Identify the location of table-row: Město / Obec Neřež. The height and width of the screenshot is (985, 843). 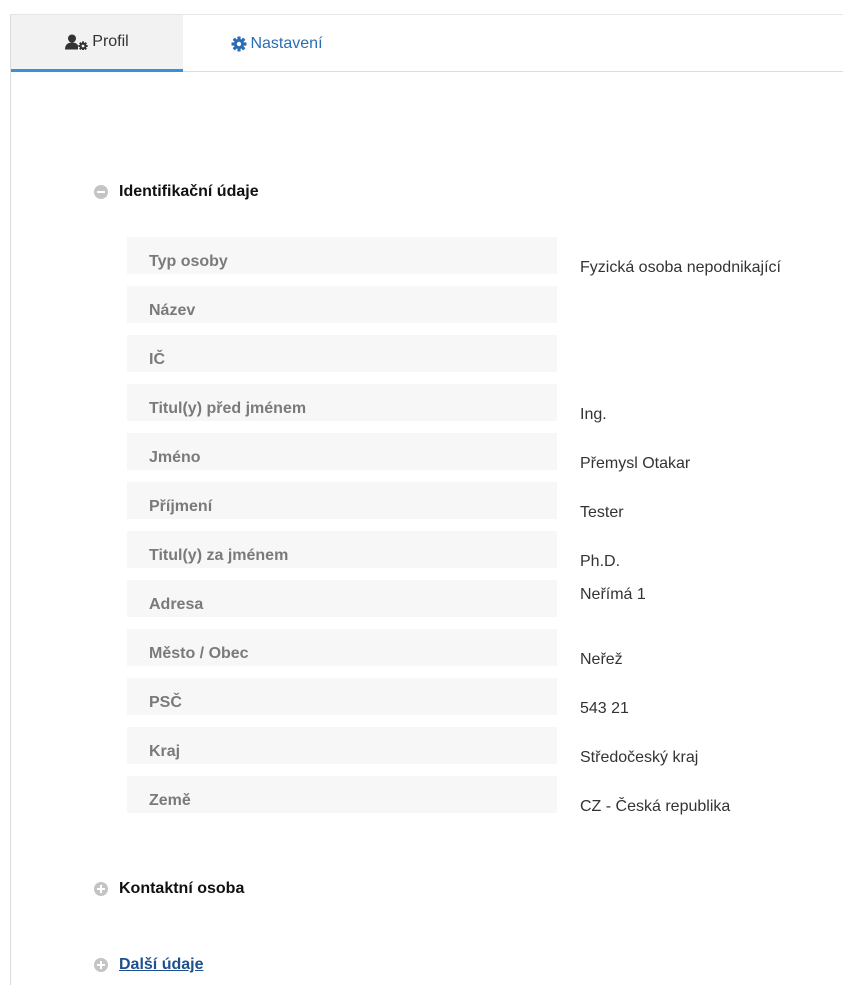
(485, 653).